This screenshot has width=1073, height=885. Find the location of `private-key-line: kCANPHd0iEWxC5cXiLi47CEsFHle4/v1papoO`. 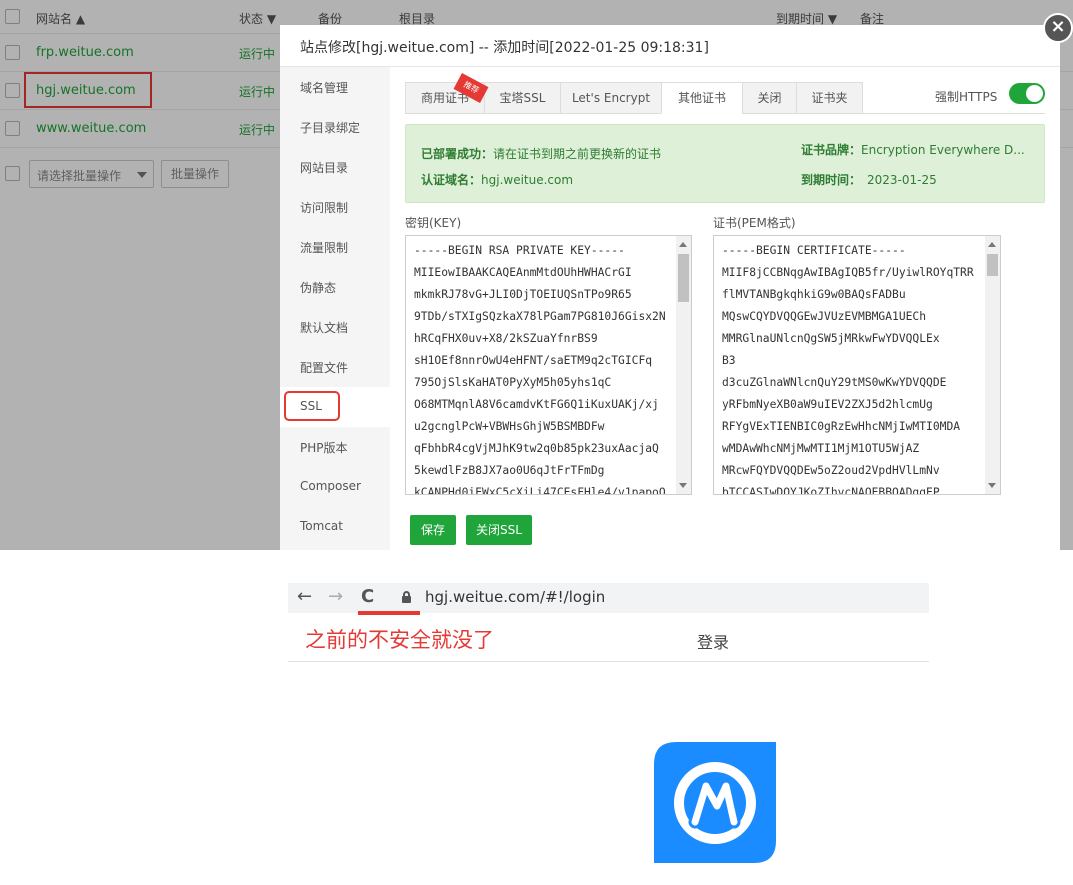

private-key-line: kCANPHd0iEWxC5cXiLi47CEsFHle4/v1papoO is located at coordinates (540, 490).